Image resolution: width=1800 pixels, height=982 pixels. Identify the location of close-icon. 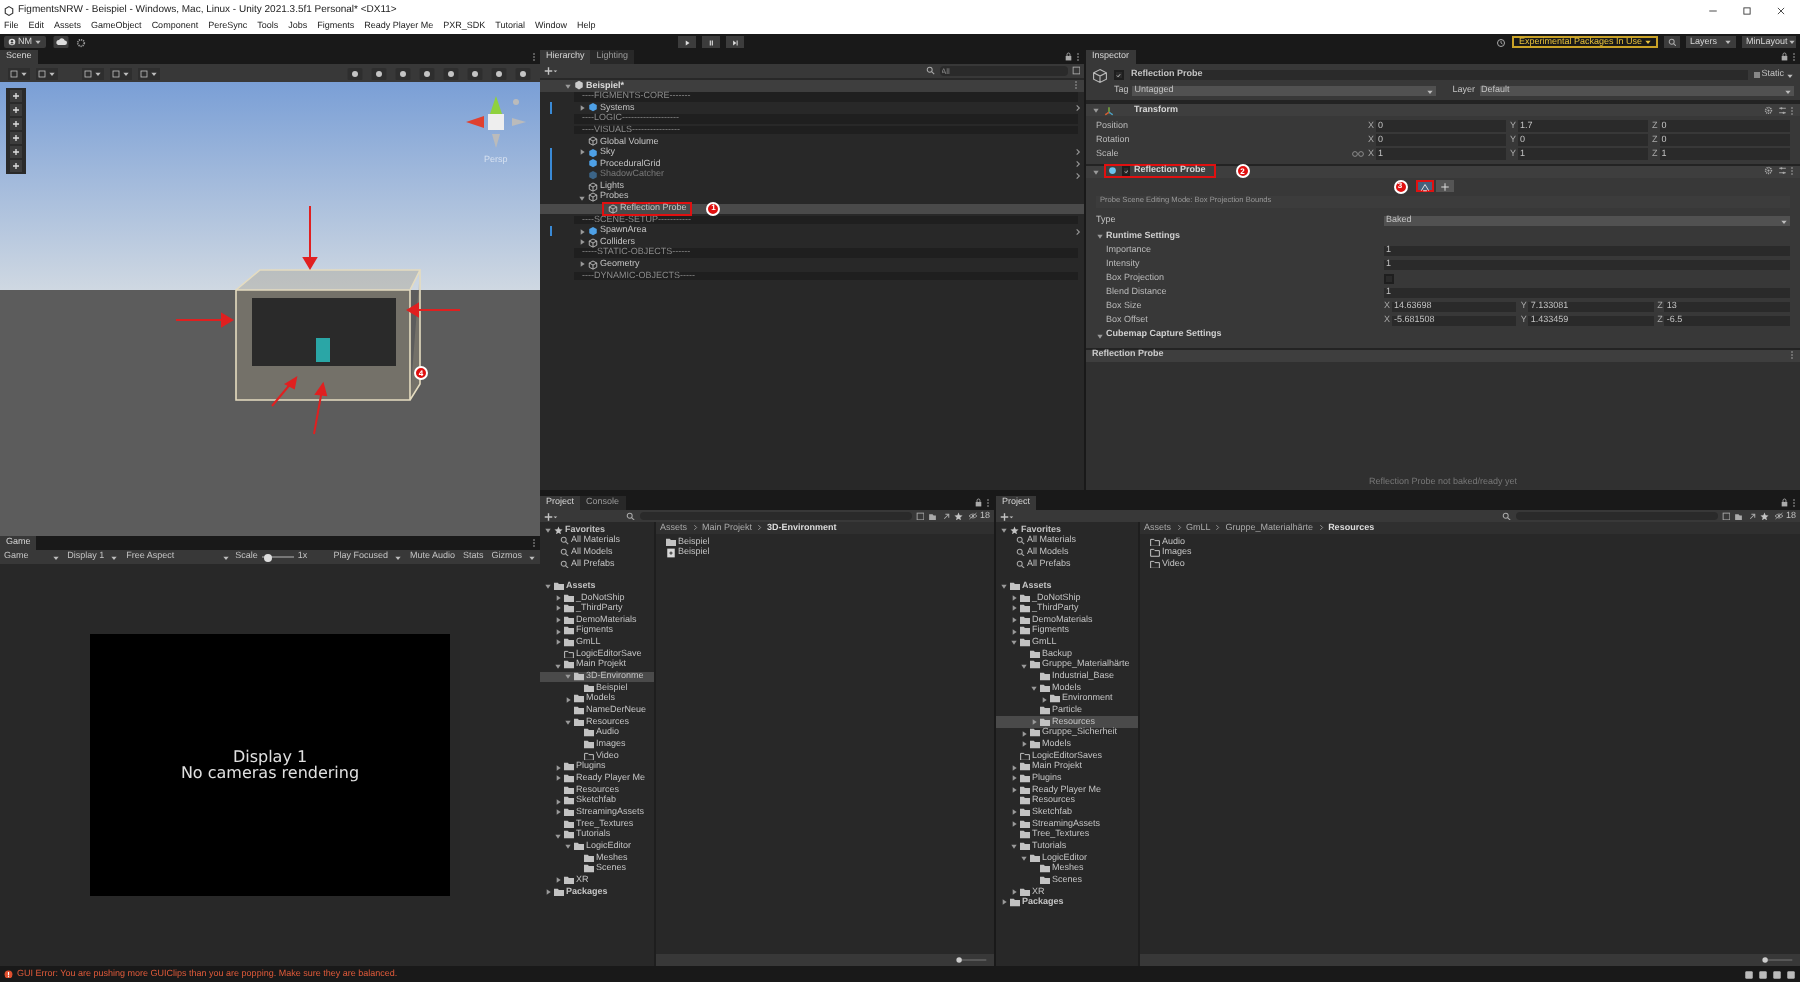
(1781, 10).